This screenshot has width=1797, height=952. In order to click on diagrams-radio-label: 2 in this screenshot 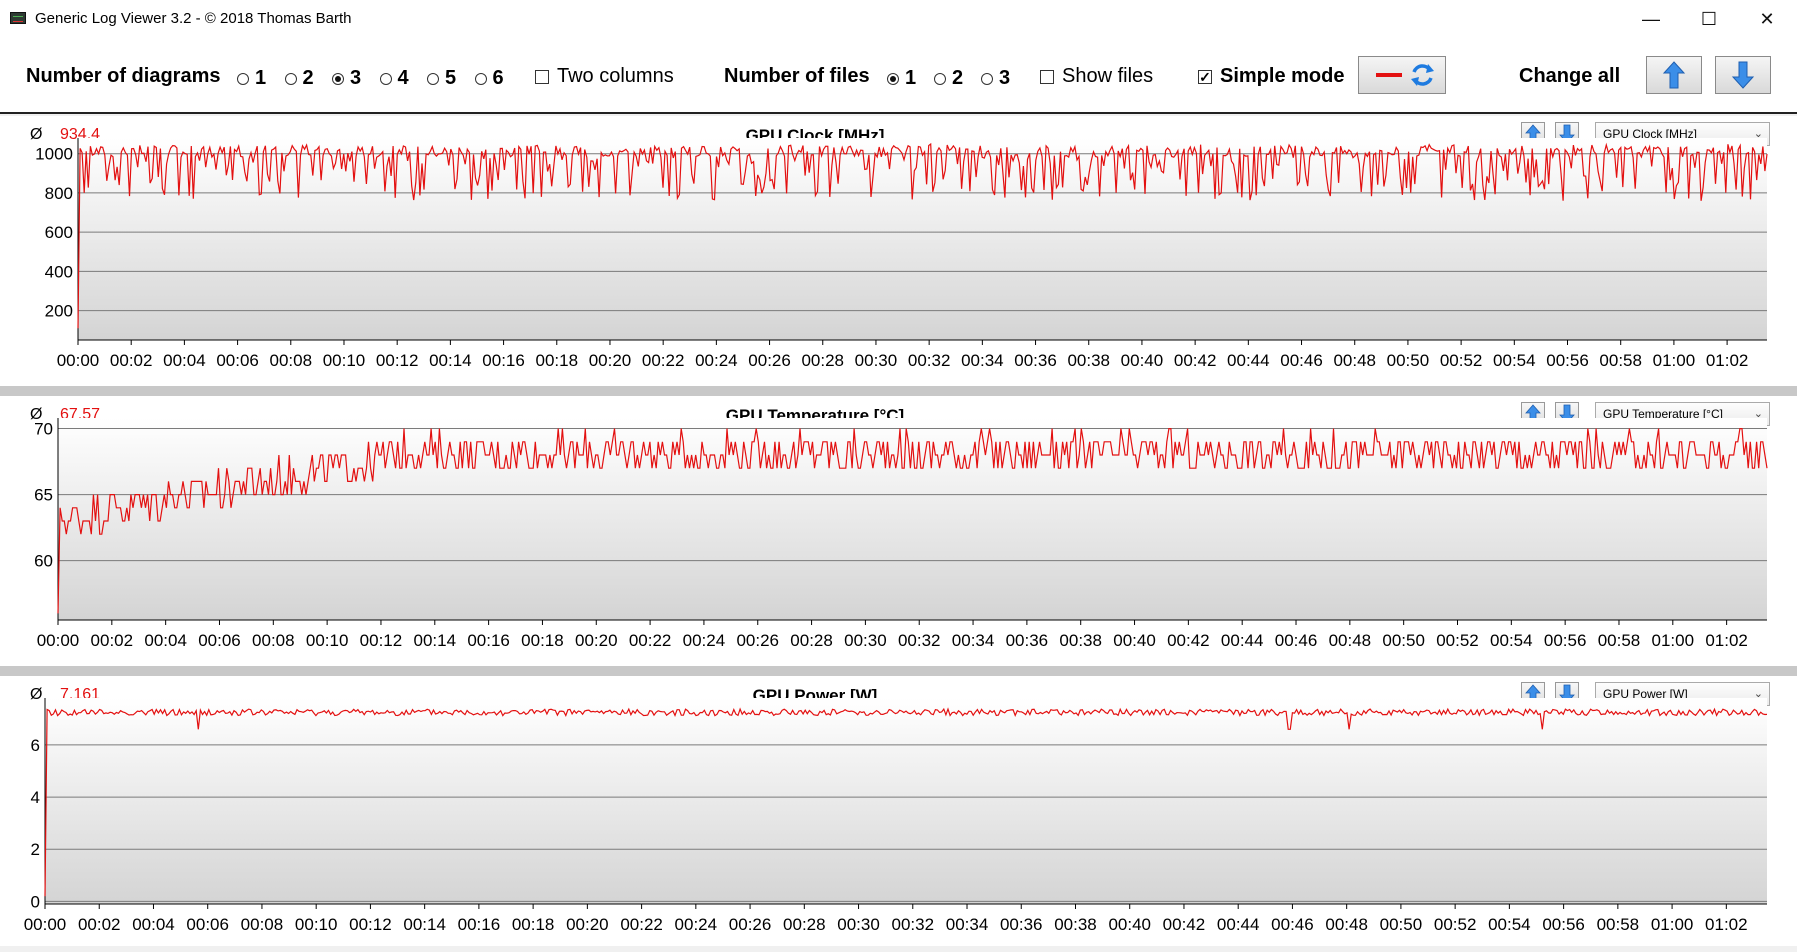, I will do `click(308, 78)`.